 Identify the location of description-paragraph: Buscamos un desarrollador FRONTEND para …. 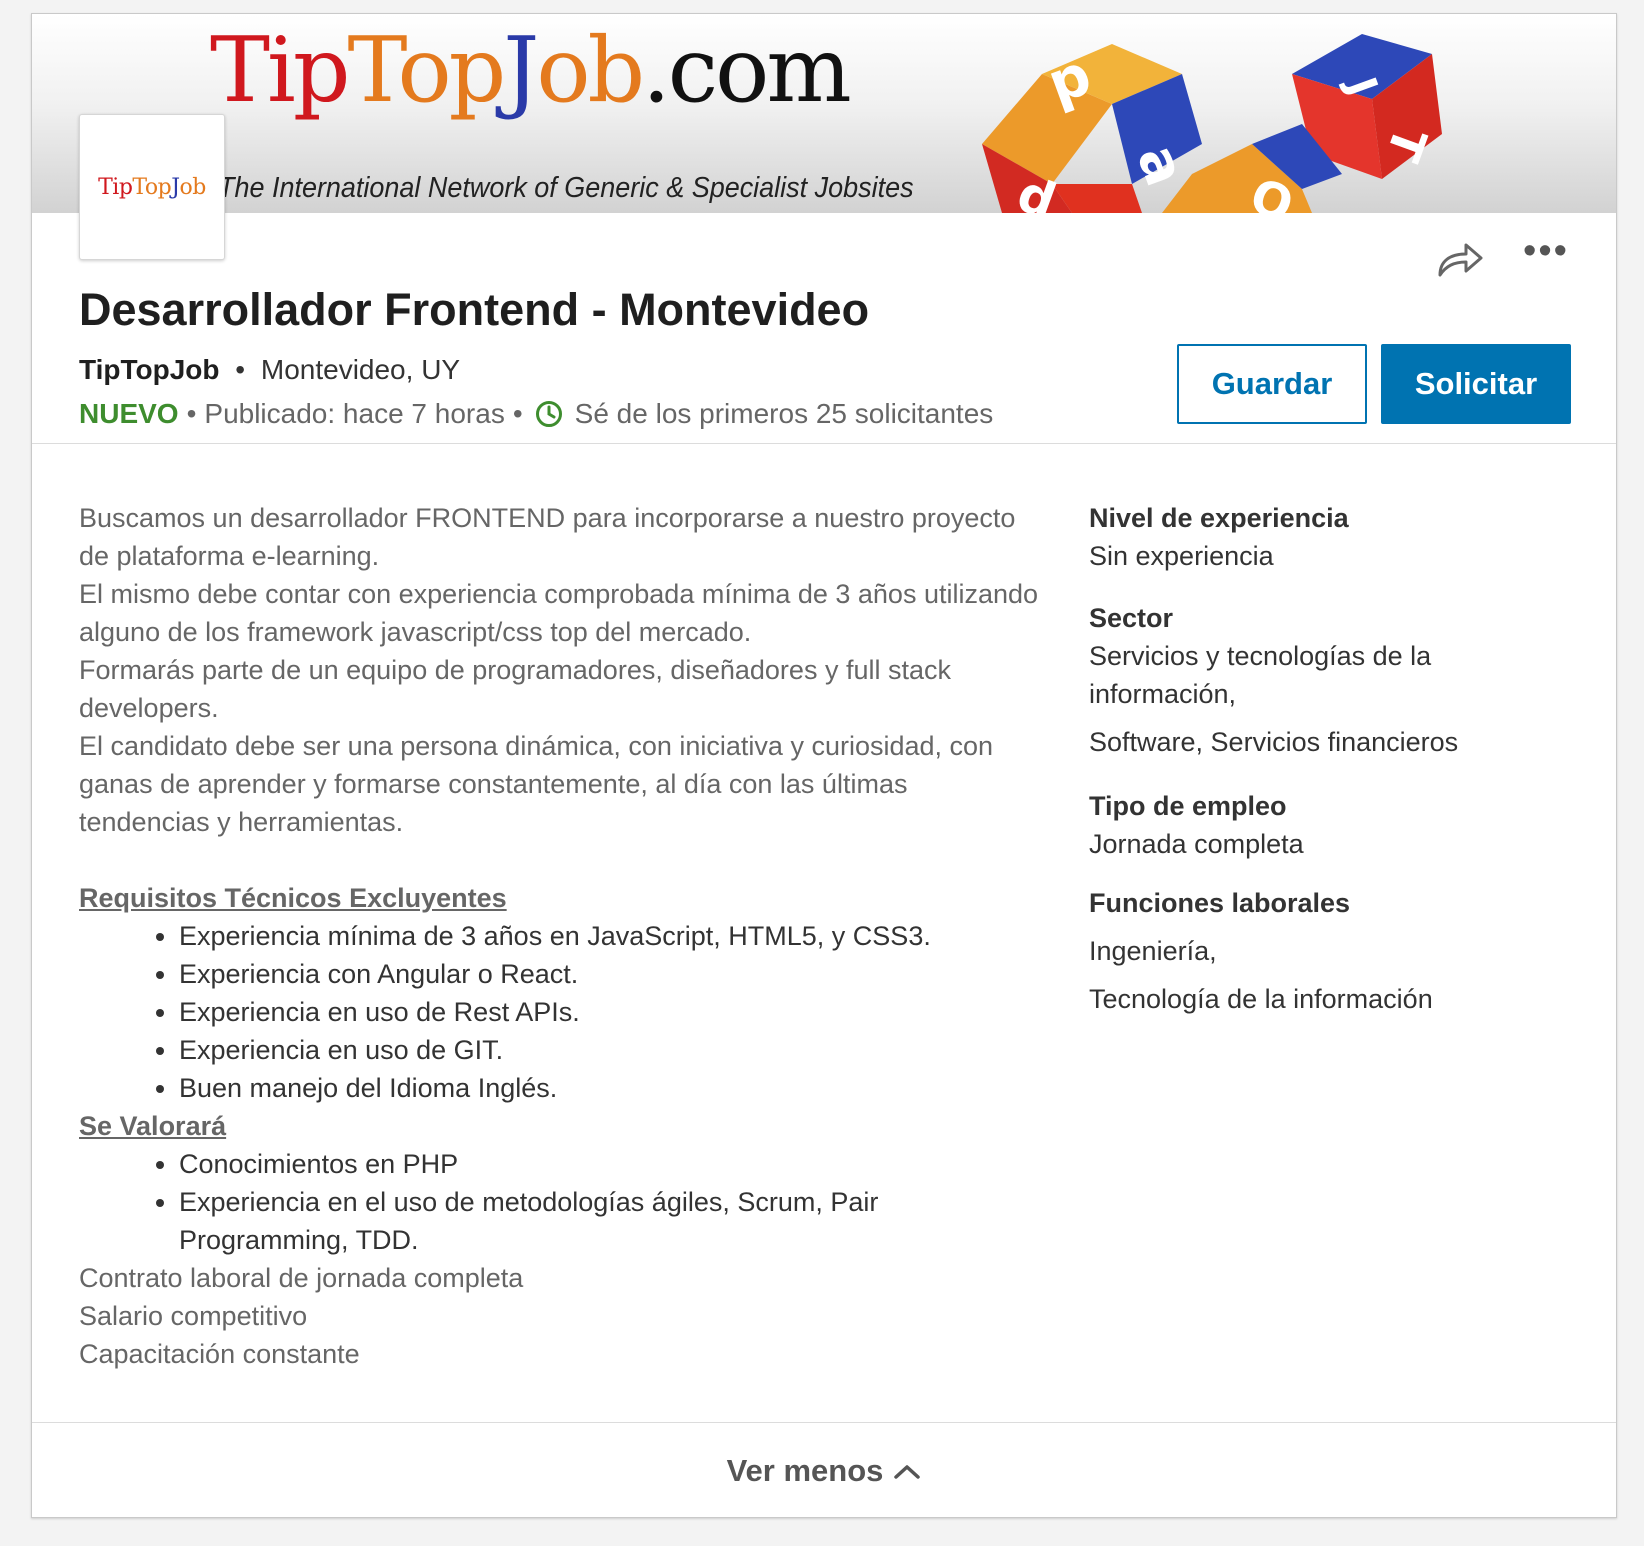
(547, 537).